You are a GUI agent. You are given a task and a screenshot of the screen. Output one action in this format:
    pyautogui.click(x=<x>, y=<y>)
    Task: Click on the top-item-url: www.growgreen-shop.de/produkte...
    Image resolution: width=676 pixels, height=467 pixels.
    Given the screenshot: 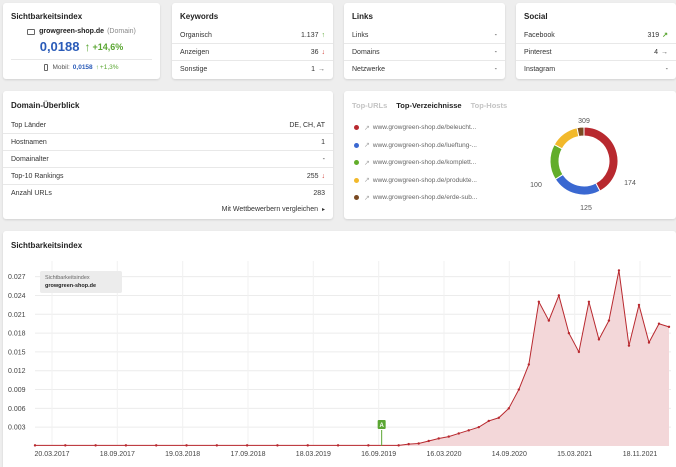 What is the action you would take?
    pyautogui.click(x=425, y=180)
    